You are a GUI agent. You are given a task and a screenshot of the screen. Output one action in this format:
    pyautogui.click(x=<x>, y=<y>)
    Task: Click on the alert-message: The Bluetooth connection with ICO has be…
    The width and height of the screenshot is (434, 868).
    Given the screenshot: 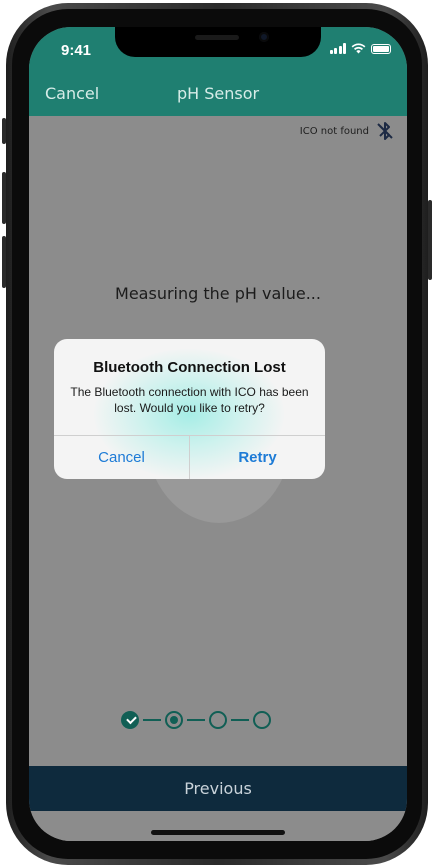 What is the action you would take?
    pyautogui.click(x=189, y=400)
    